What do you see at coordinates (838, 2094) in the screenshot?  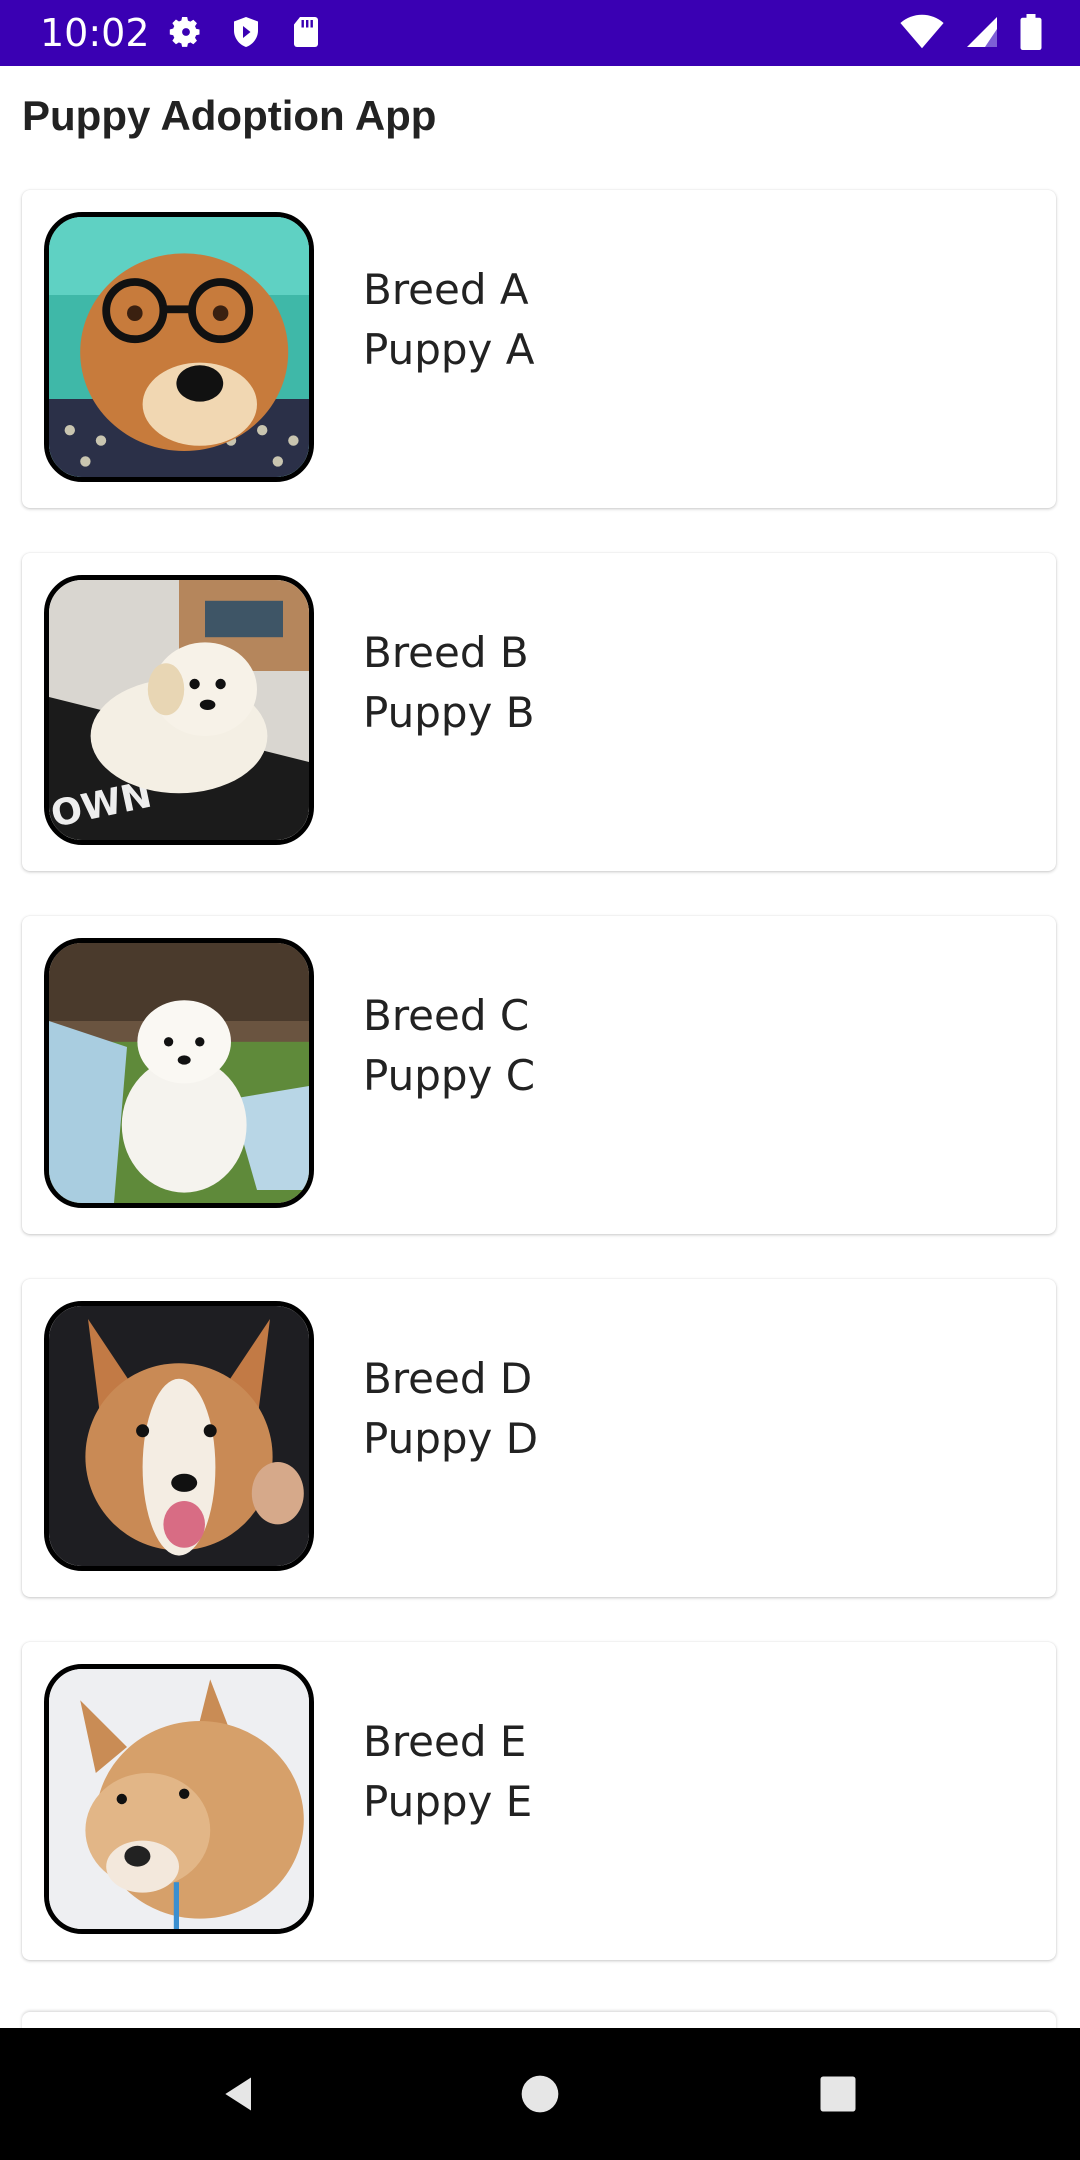 I see `recents-icon` at bounding box center [838, 2094].